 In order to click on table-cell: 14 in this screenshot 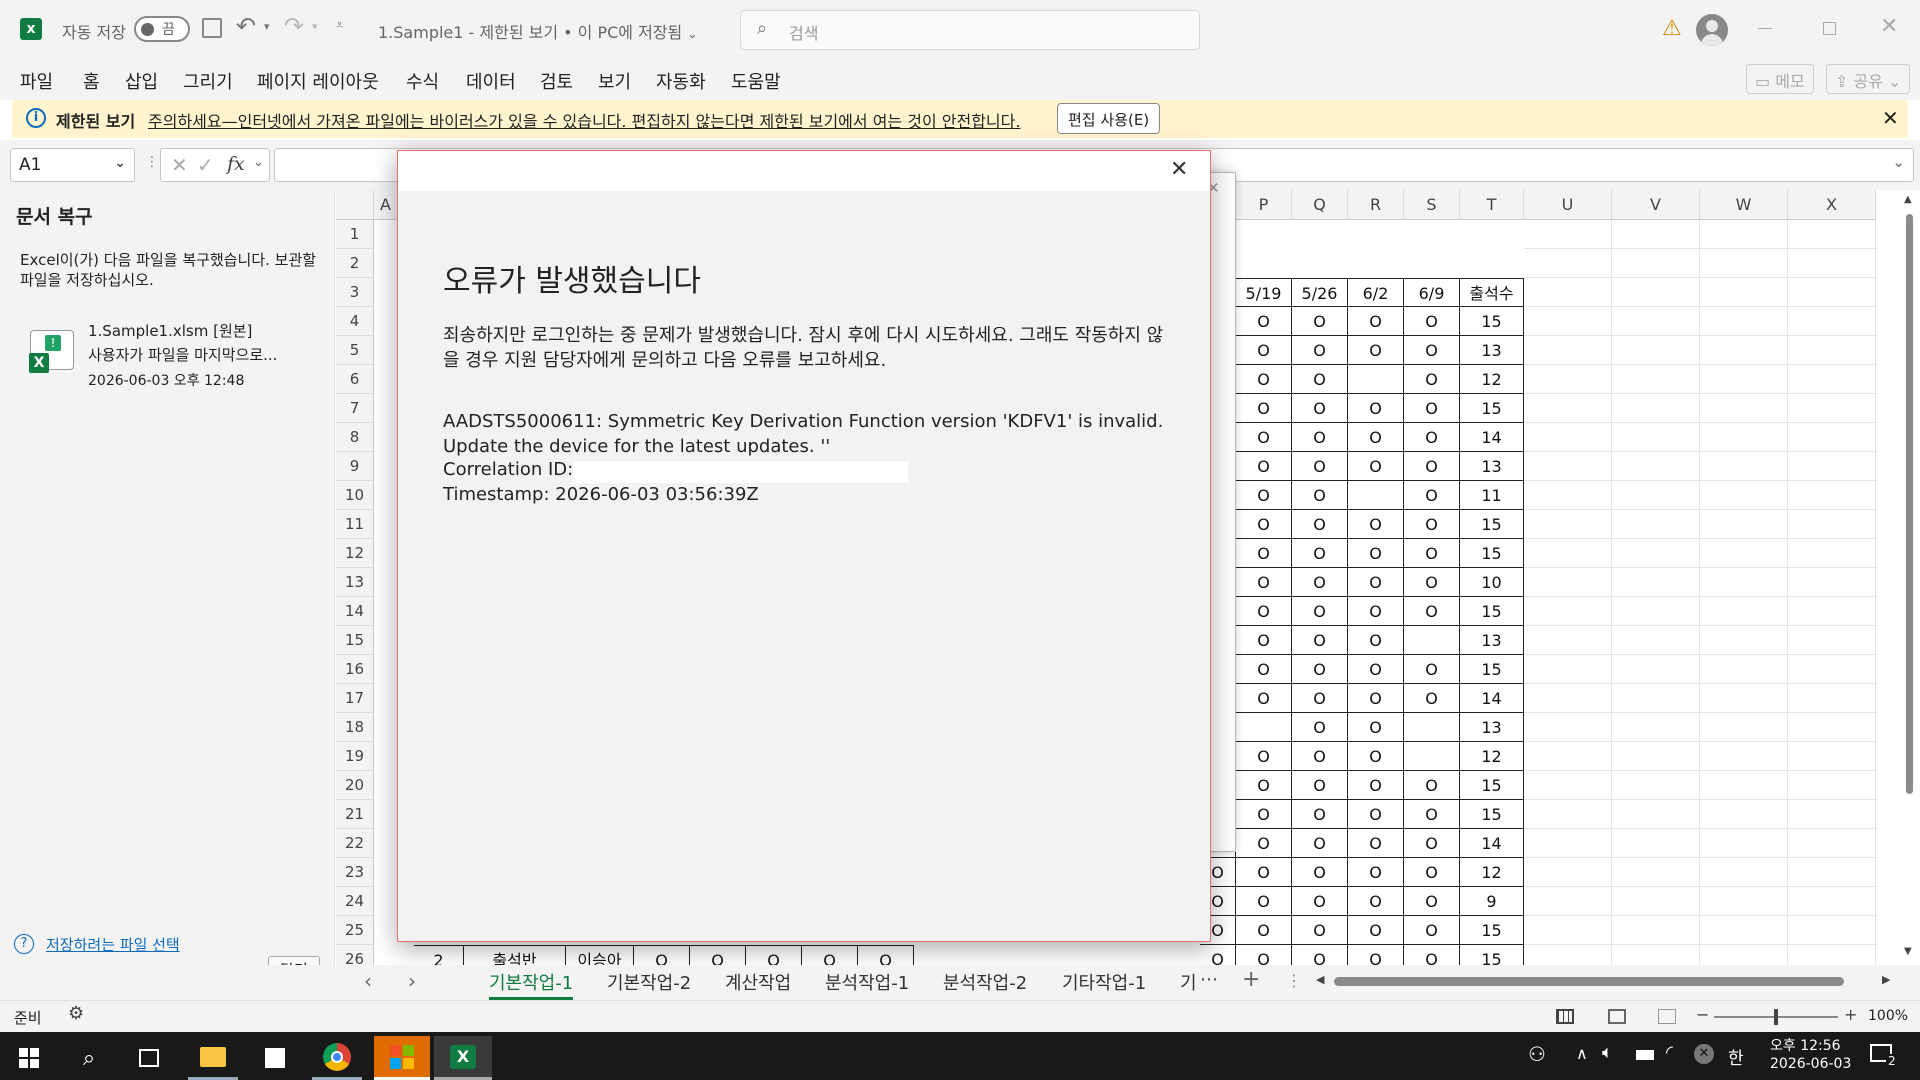, I will do `click(1492, 698)`.